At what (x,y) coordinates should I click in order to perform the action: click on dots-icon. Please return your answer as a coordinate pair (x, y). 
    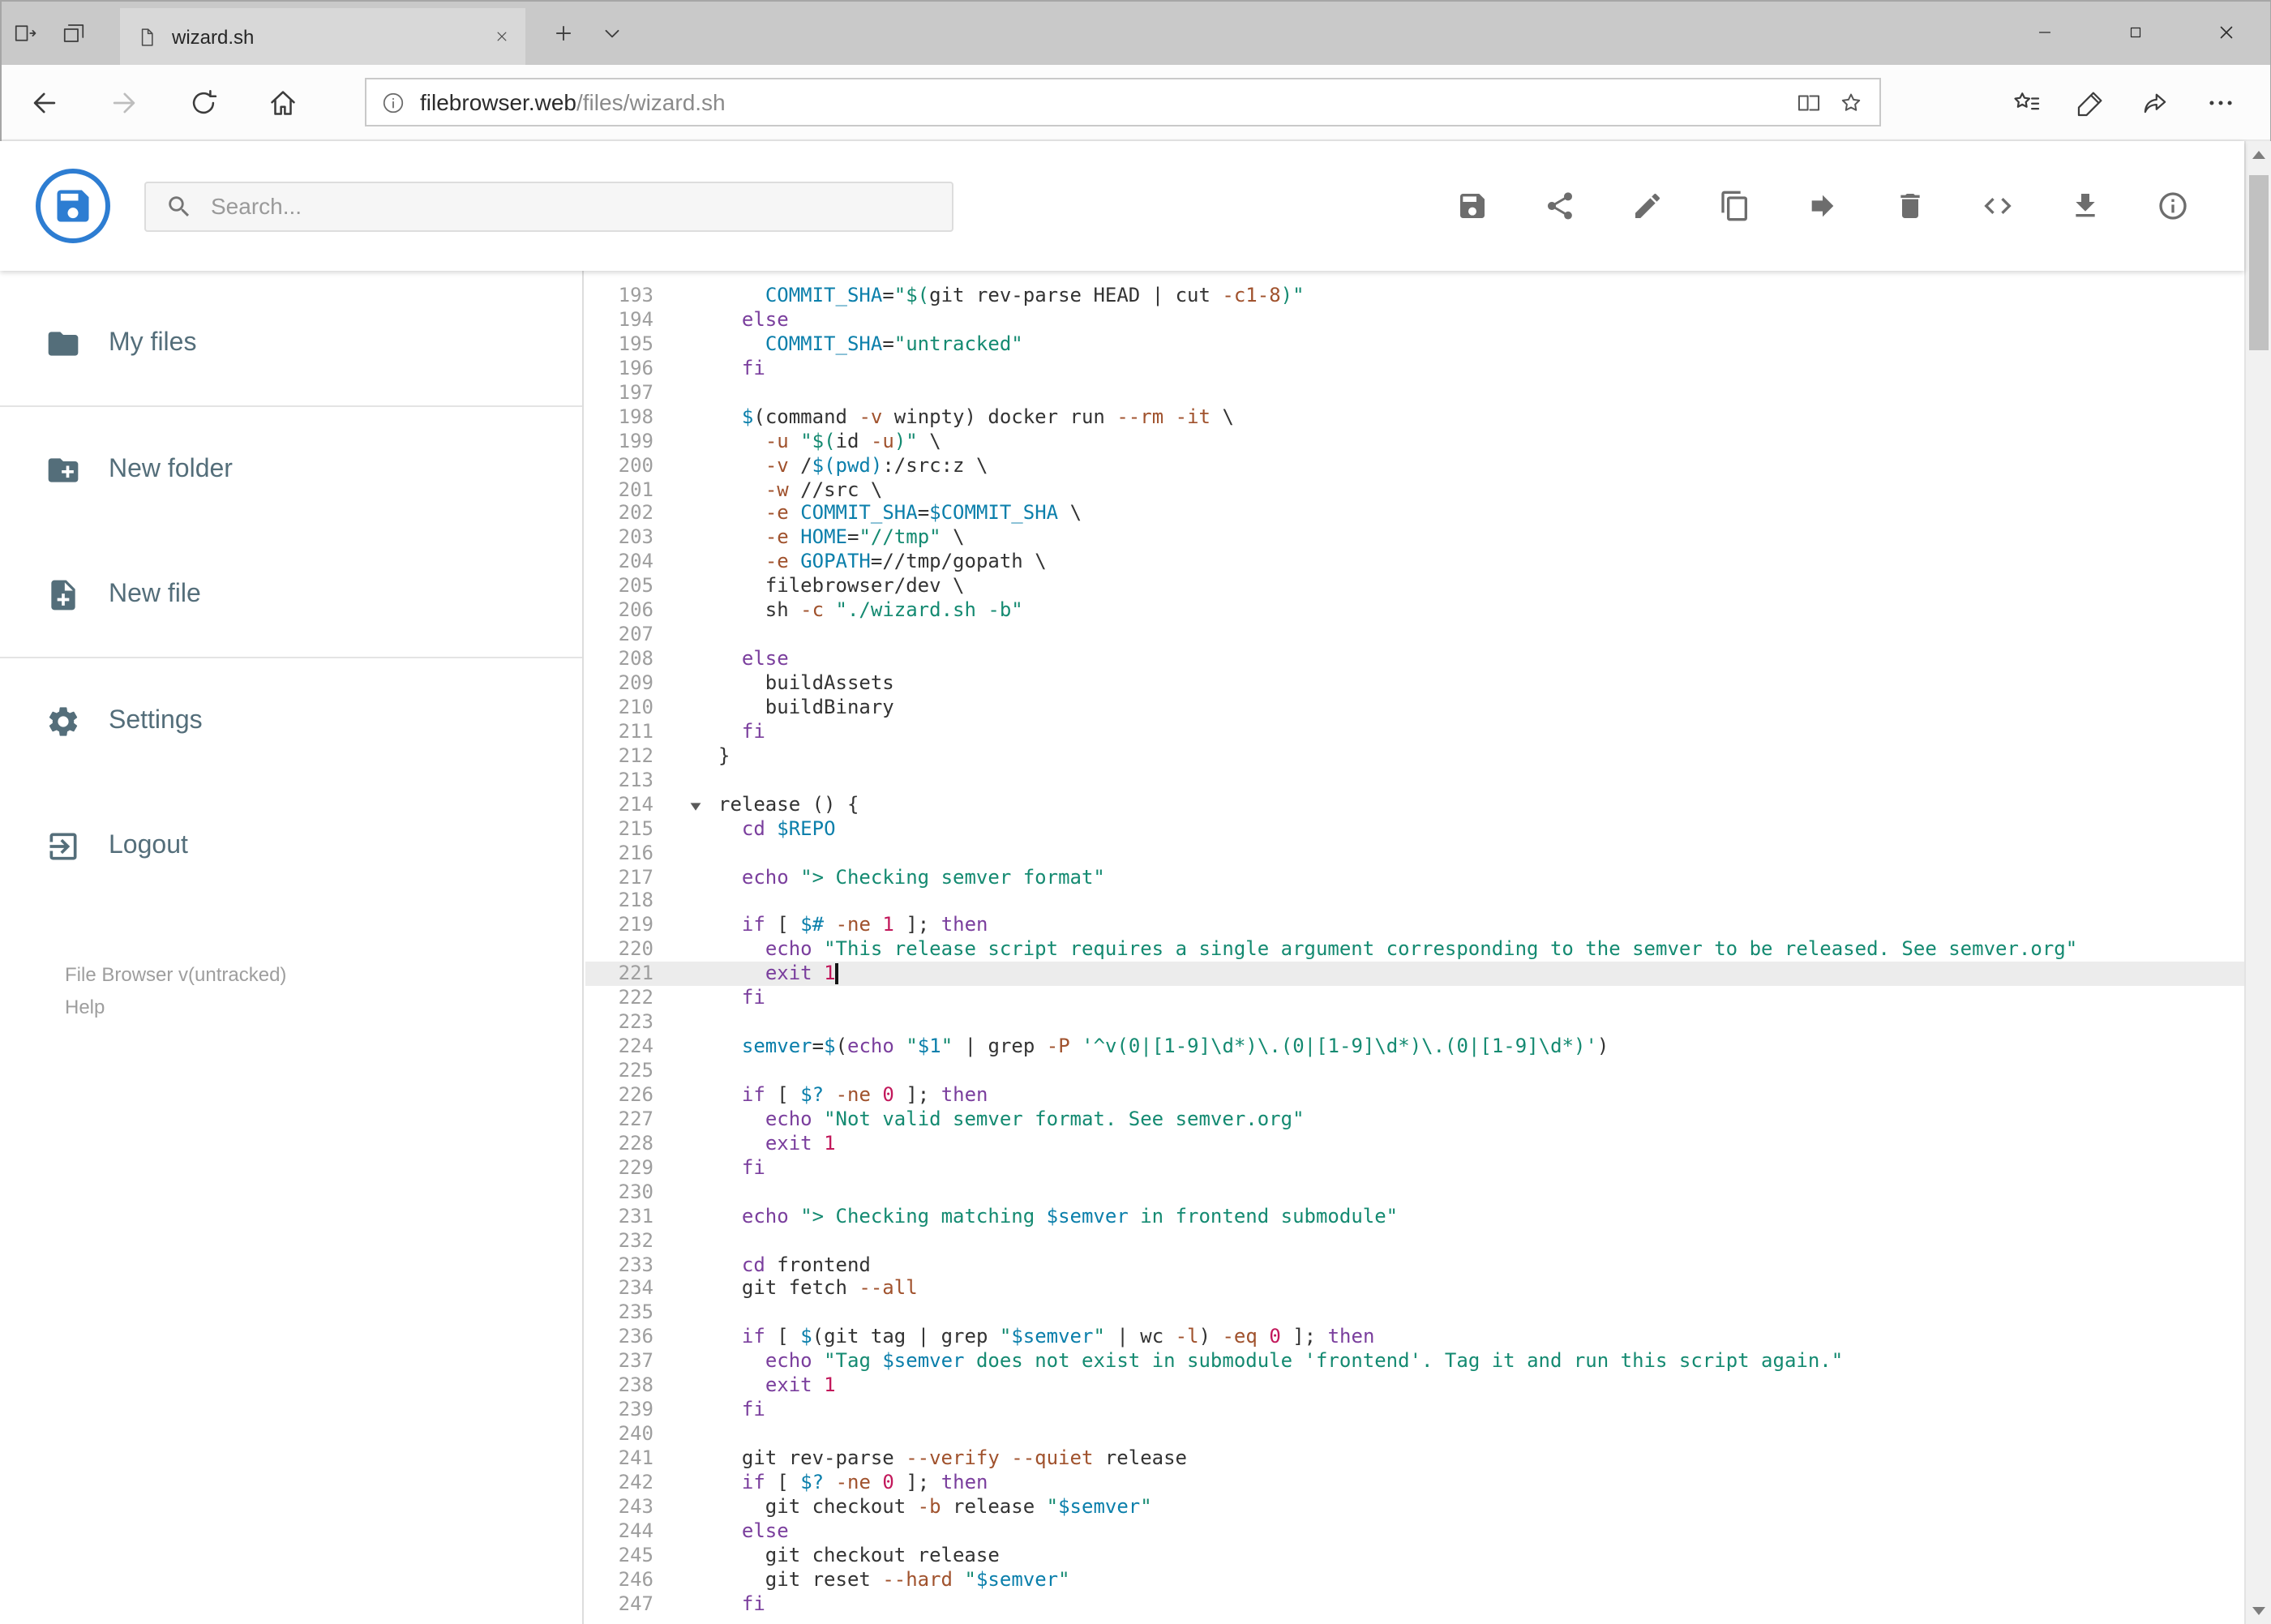
    Looking at the image, I should click on (2220, 102).